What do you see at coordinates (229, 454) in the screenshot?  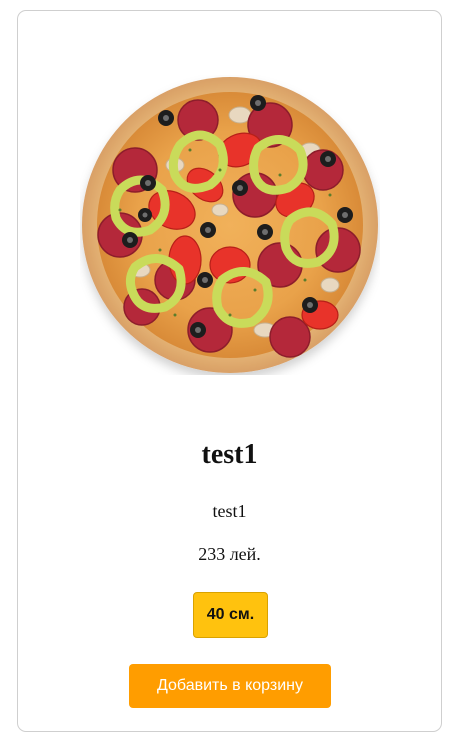 I see `product-title: test1` at bounding box center [229, 454].